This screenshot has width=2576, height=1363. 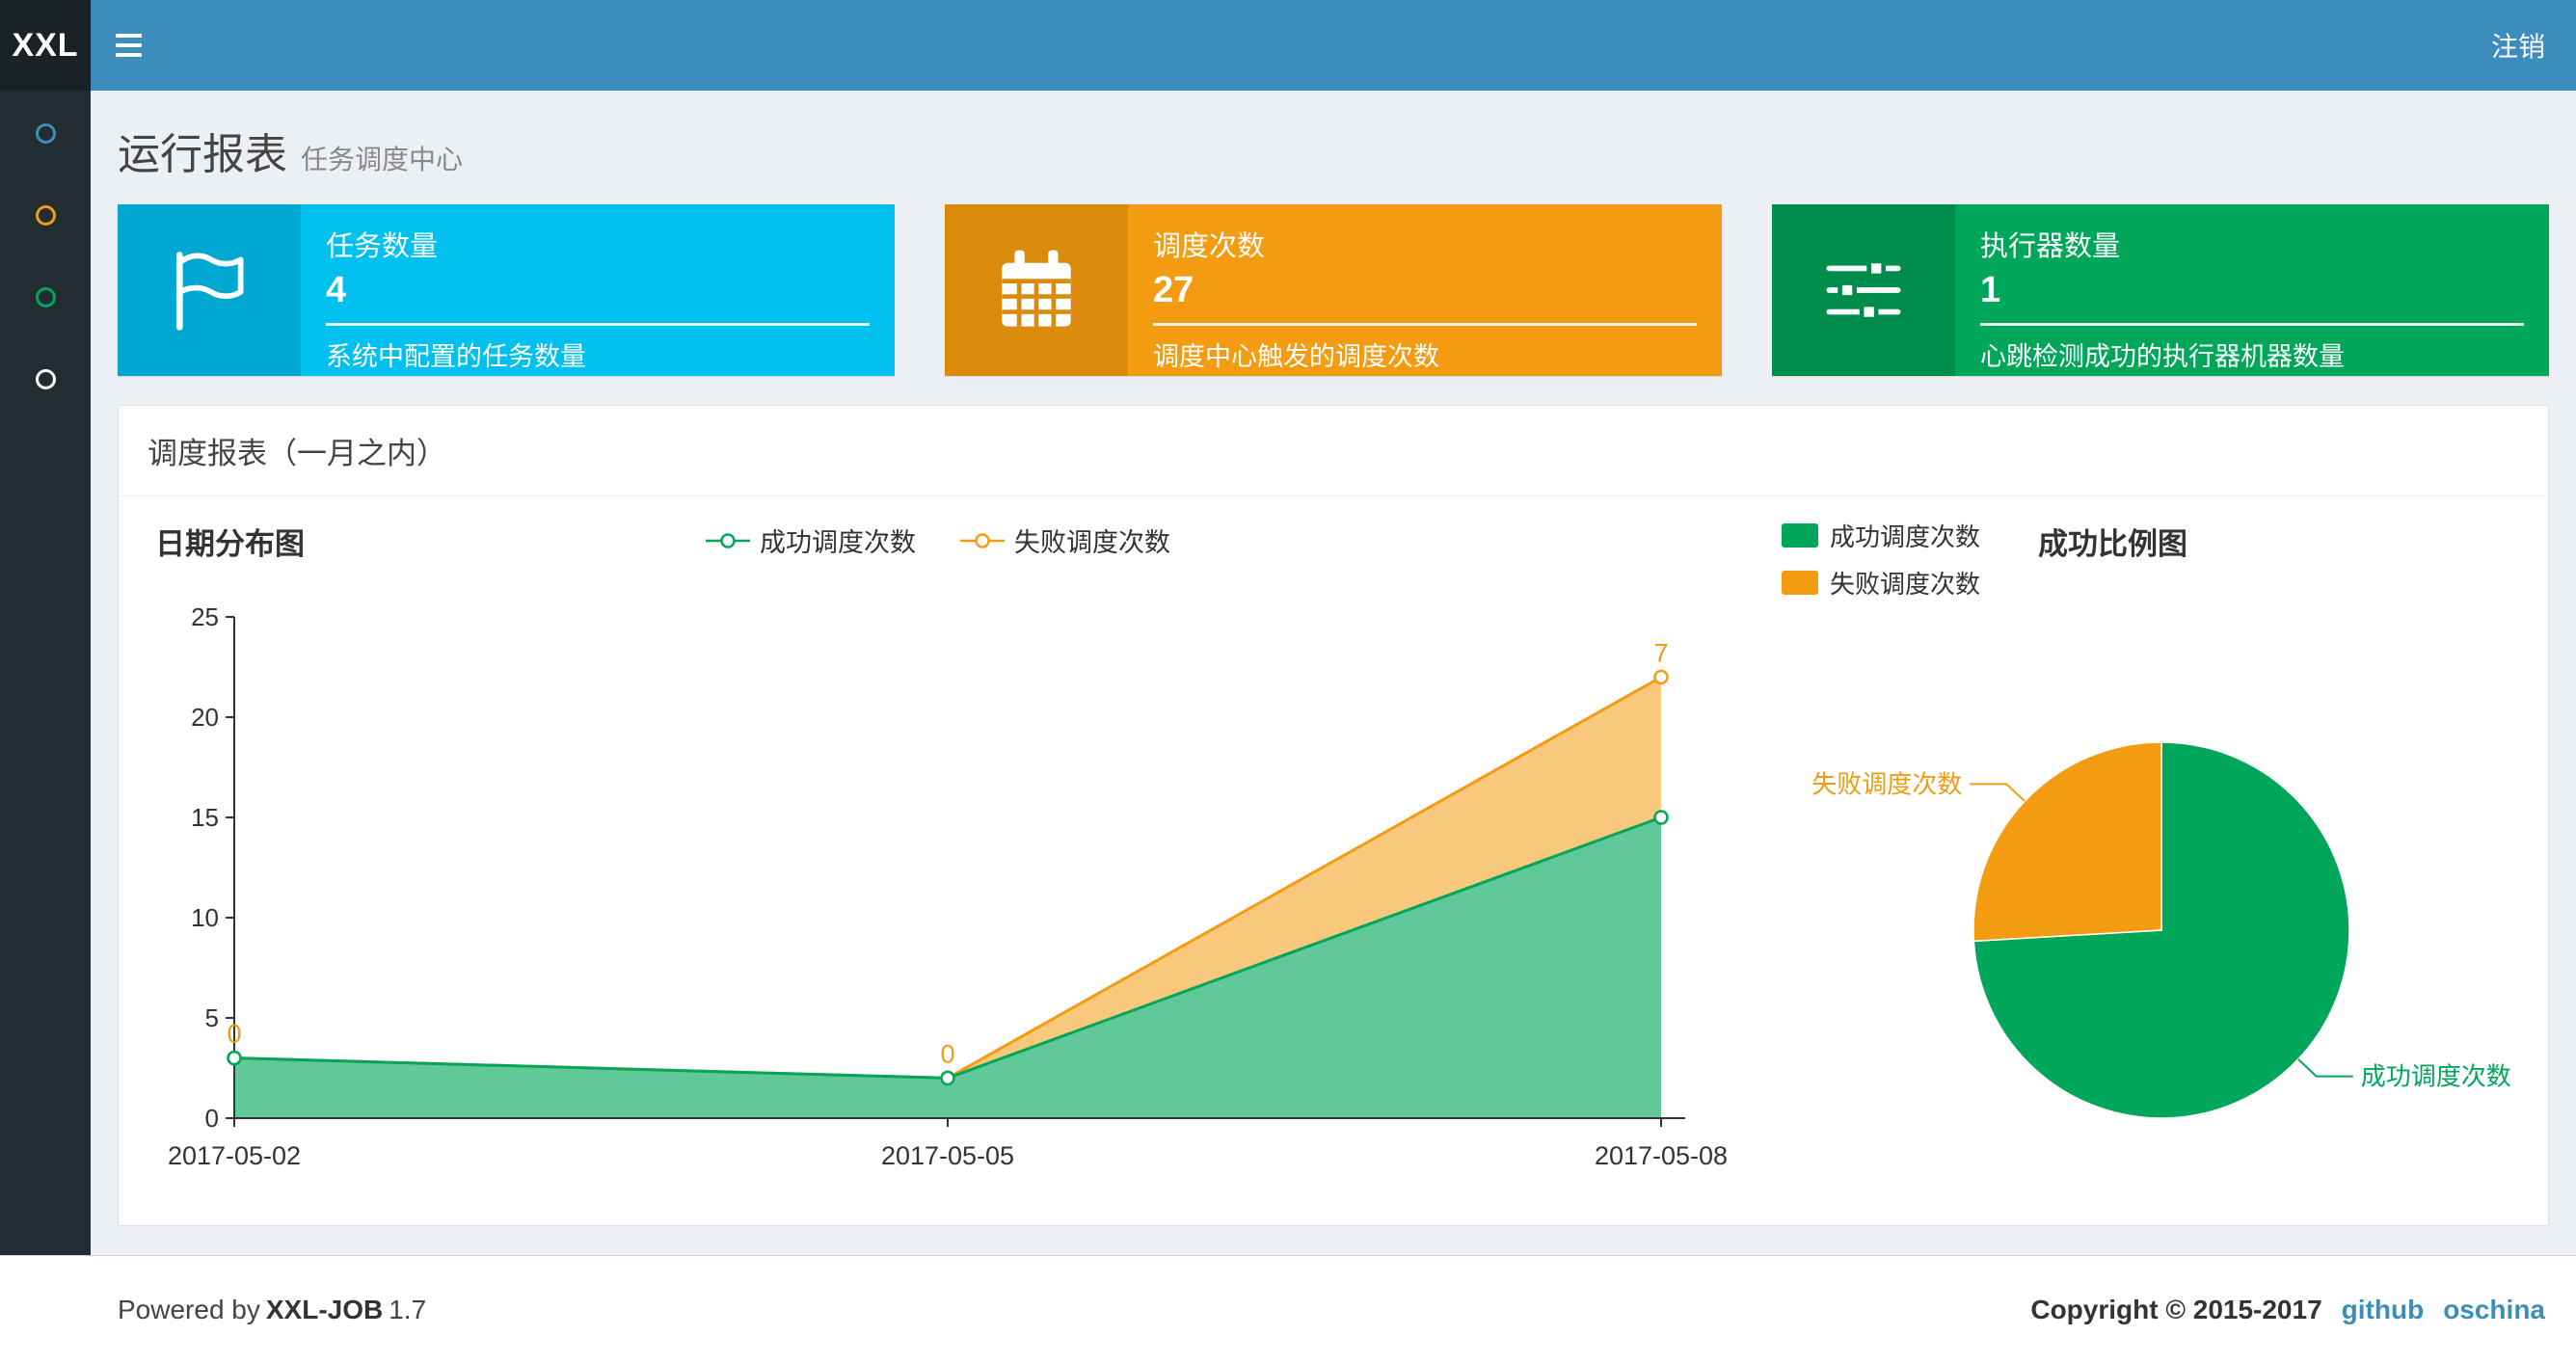 I want to click on powered-by-text: Powered by XXL-JOB 1.7, so click(x=275, y=1310).